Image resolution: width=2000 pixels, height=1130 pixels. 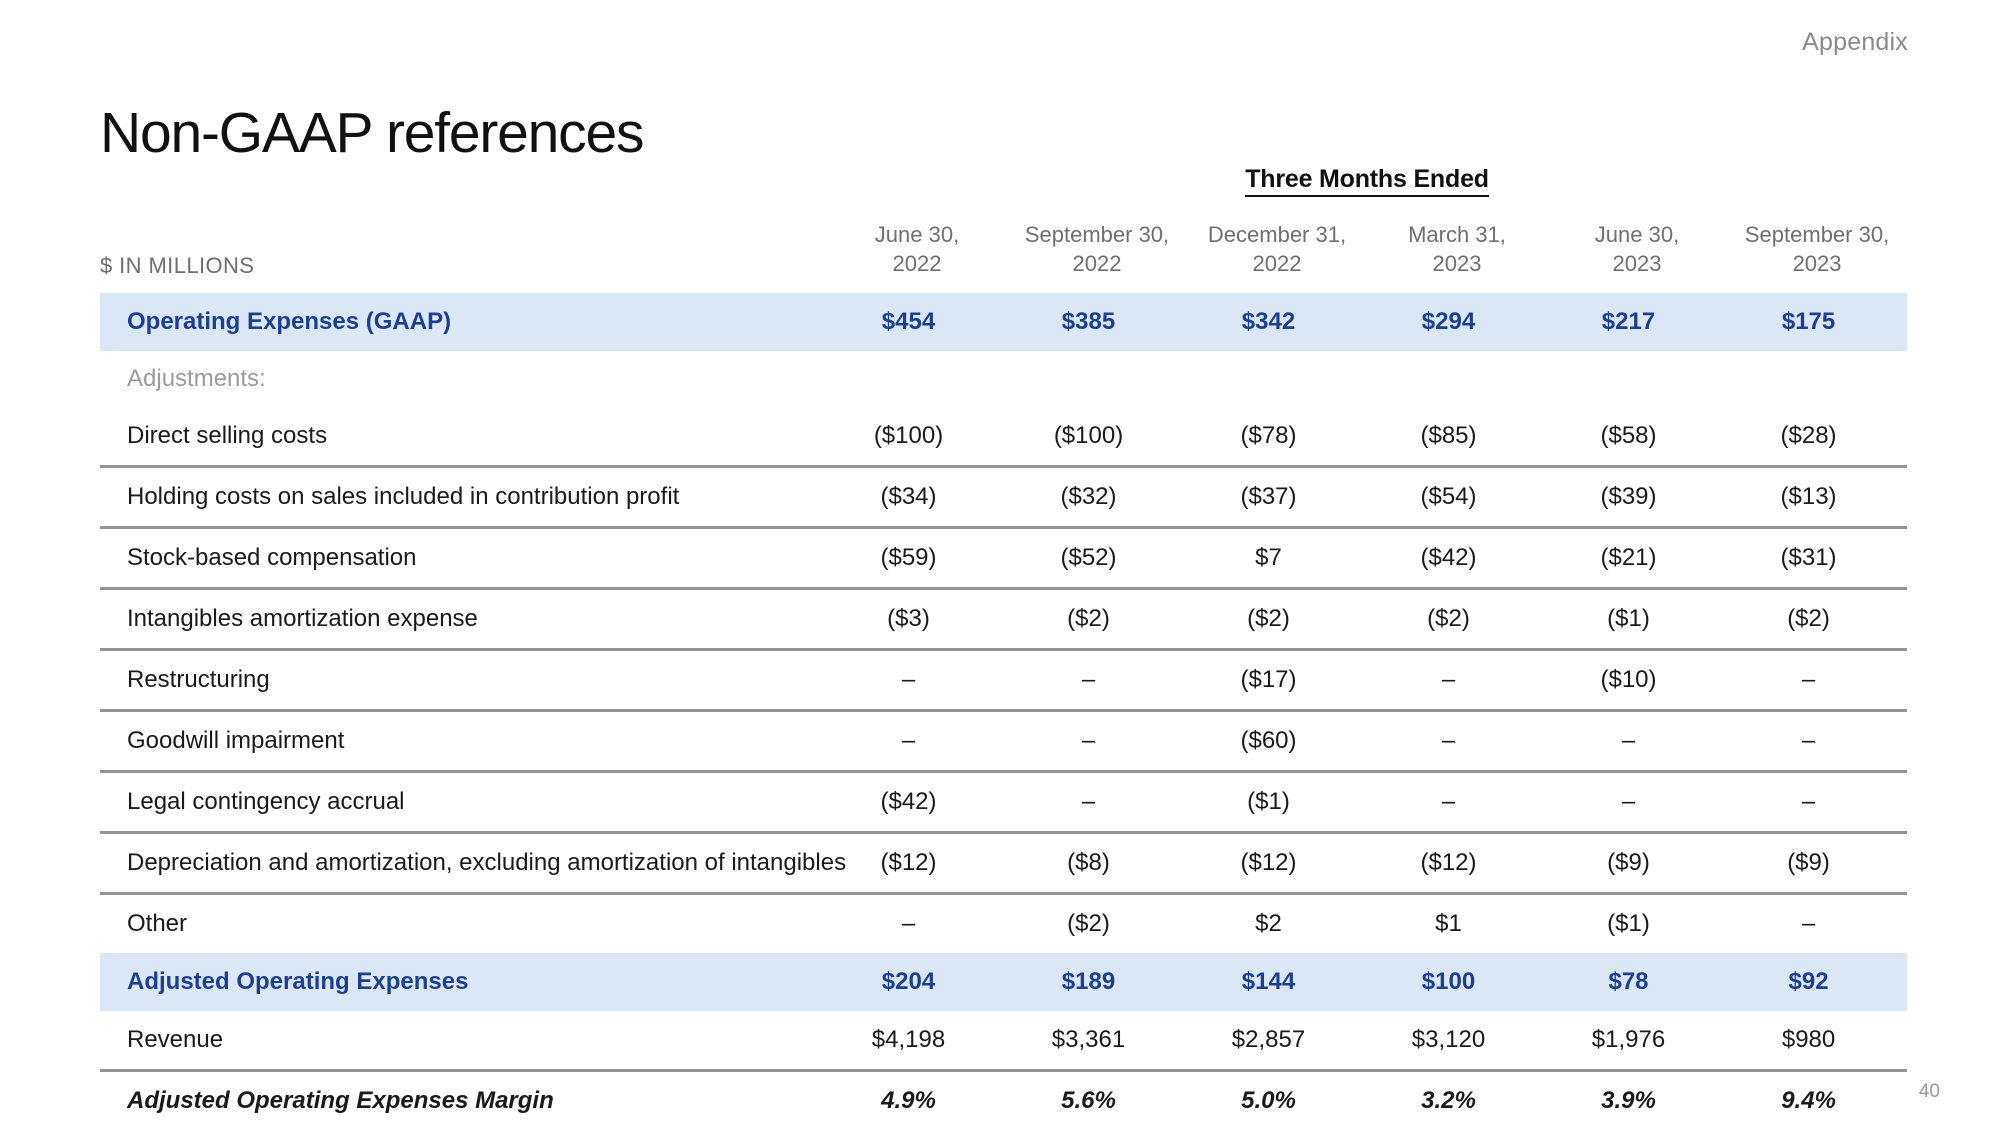 What do you see at coordinates (1817, 981) in the screenshot?
I see `row-value: $92` at bounding box center [1817, 981].